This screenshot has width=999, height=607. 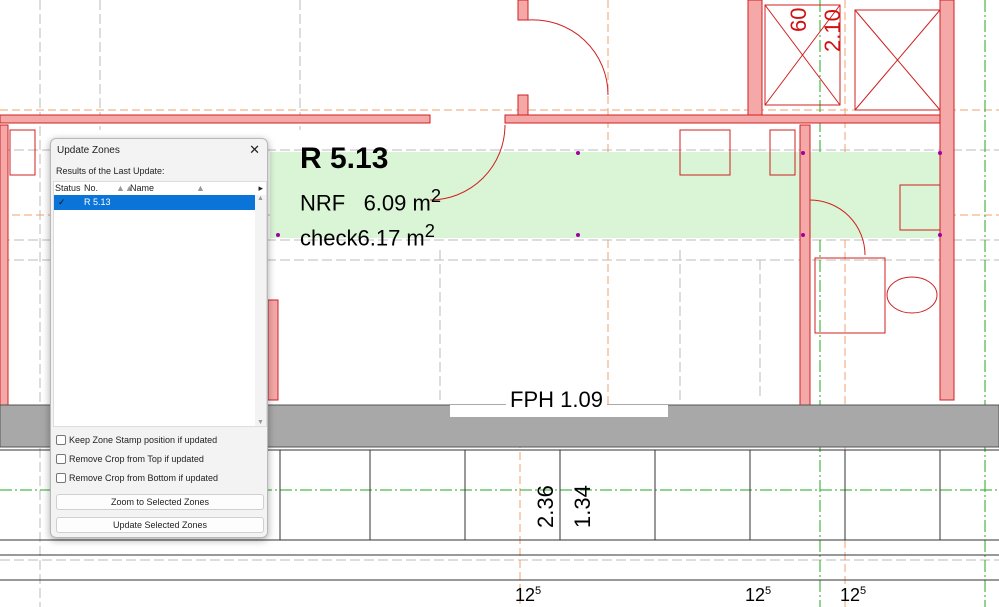 What do you see at coordinates (155, 202) in the screenshot?
I see `table-row: ✓ R 5.13` at bounding box center [155, 202].